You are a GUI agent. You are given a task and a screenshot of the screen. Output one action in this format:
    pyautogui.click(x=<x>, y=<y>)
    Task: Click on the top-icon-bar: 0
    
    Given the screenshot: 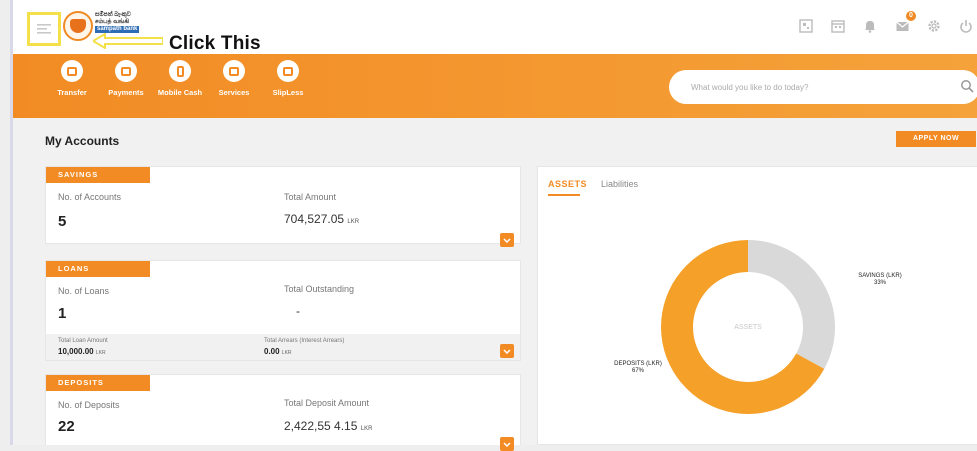 What is the action you would take?
    pyautogui.click(x=886, y=22)
    